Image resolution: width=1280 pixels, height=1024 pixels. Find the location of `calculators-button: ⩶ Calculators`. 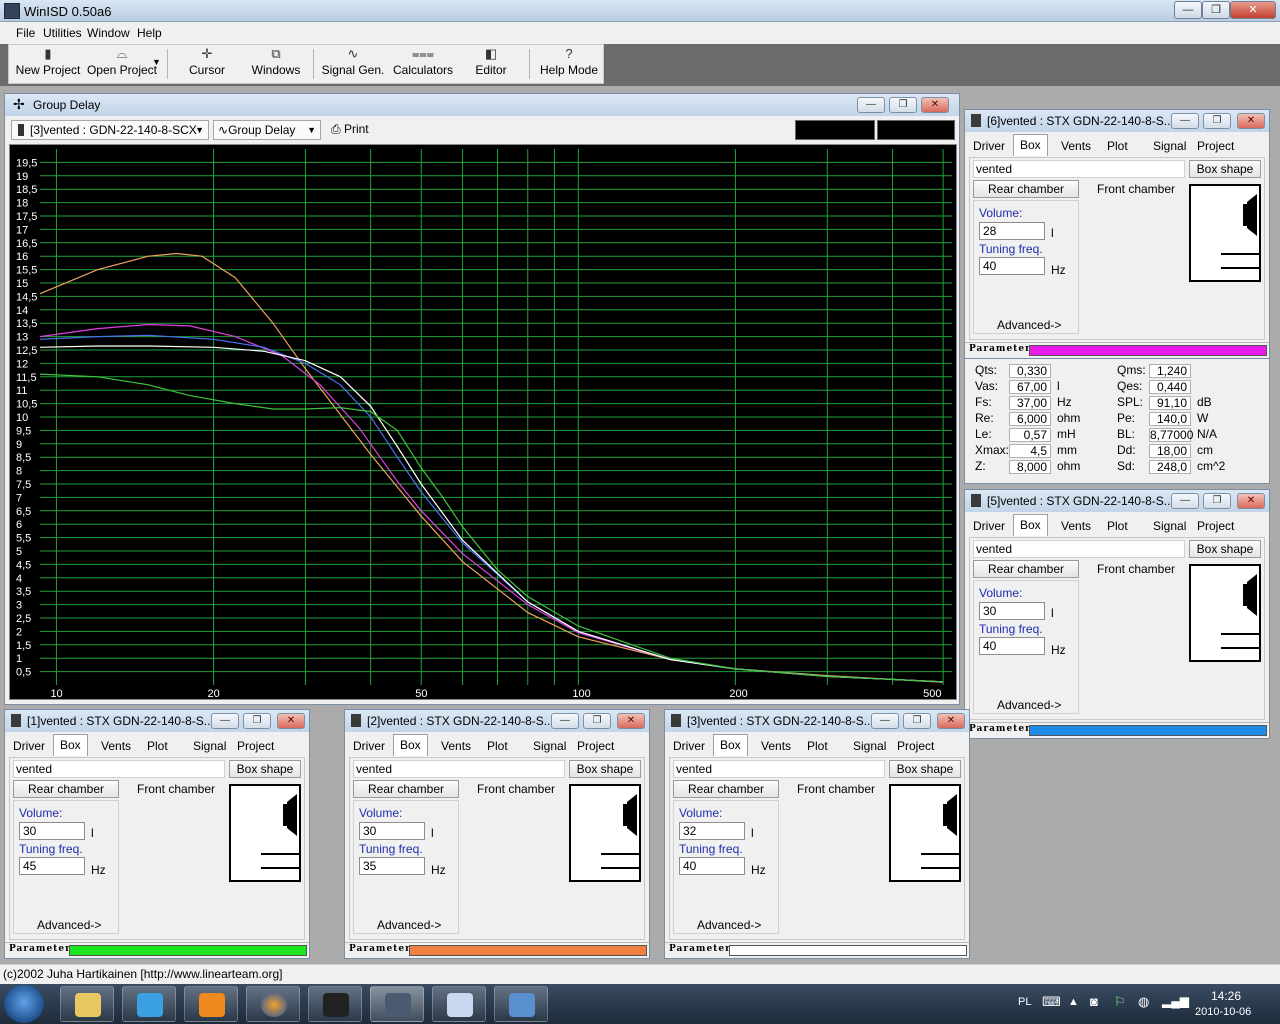

calculators-button: ⩶ Calculators is located at coordinates (423, 64).